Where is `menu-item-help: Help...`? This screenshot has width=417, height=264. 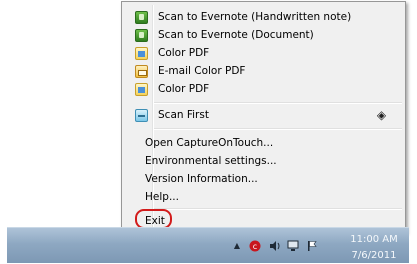
menu-item-help: Help... is located at coordinates (263, 197).